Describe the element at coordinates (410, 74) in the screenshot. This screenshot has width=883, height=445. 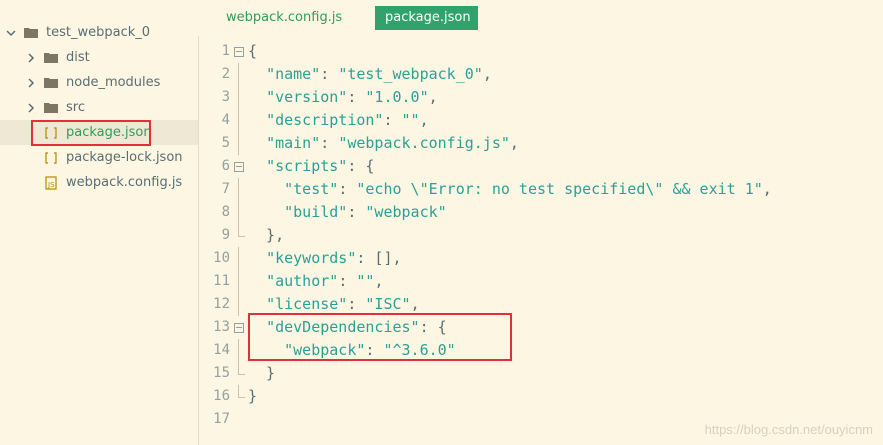
I see `code-token: "test_webpack_0"` at that location.